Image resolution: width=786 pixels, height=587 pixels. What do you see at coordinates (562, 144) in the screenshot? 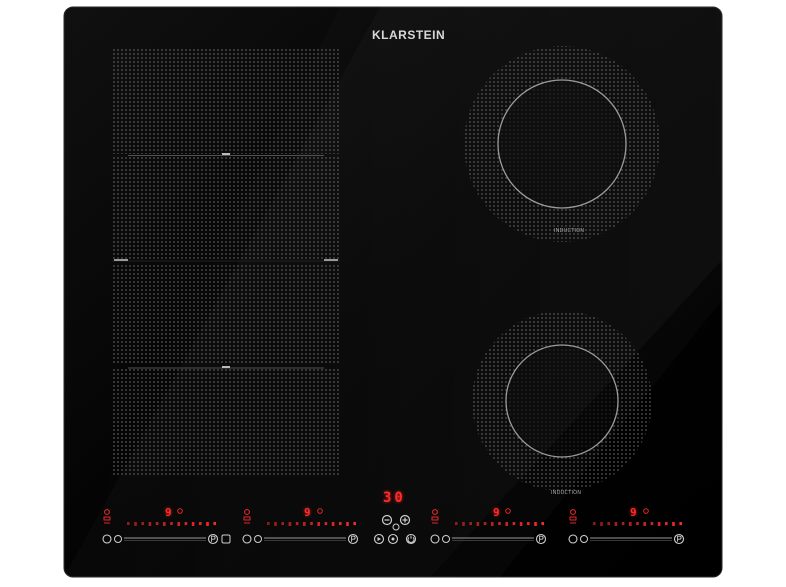
I see `induction-zone-top` at bounding box center [562, 144].